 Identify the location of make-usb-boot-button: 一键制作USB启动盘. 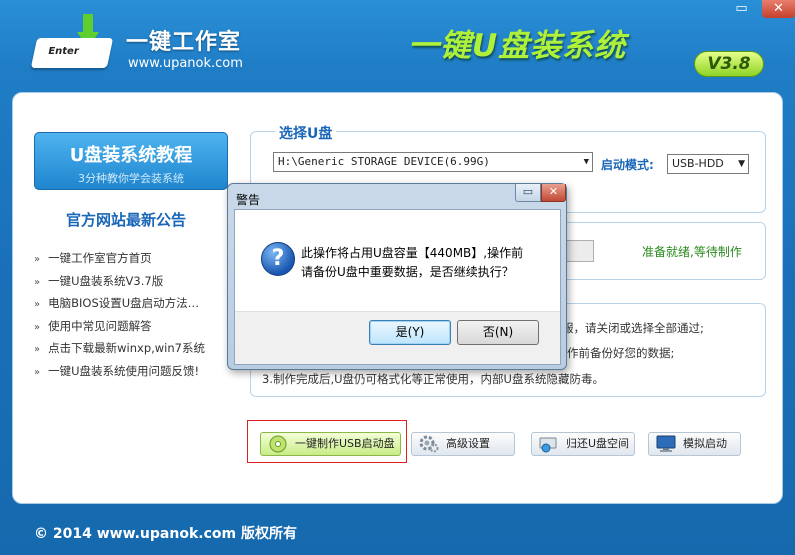
(330, 444).